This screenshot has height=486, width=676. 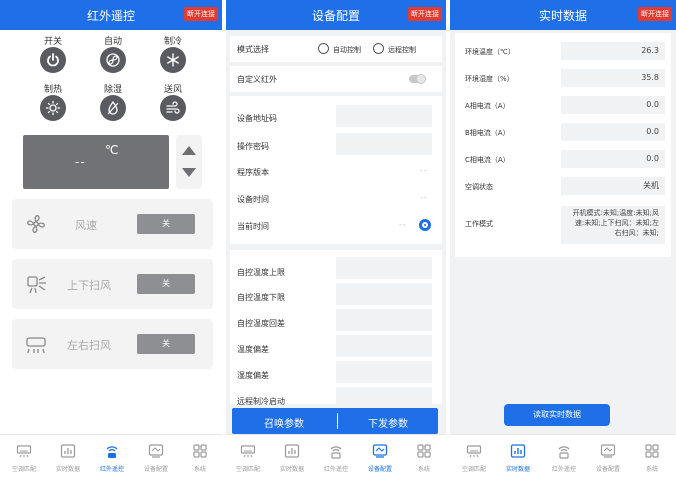 What do you see at coordinates (613, 132) in the screenshot?
I see `phase-b-current-value: 0.0` at bounding box center [613, 132].